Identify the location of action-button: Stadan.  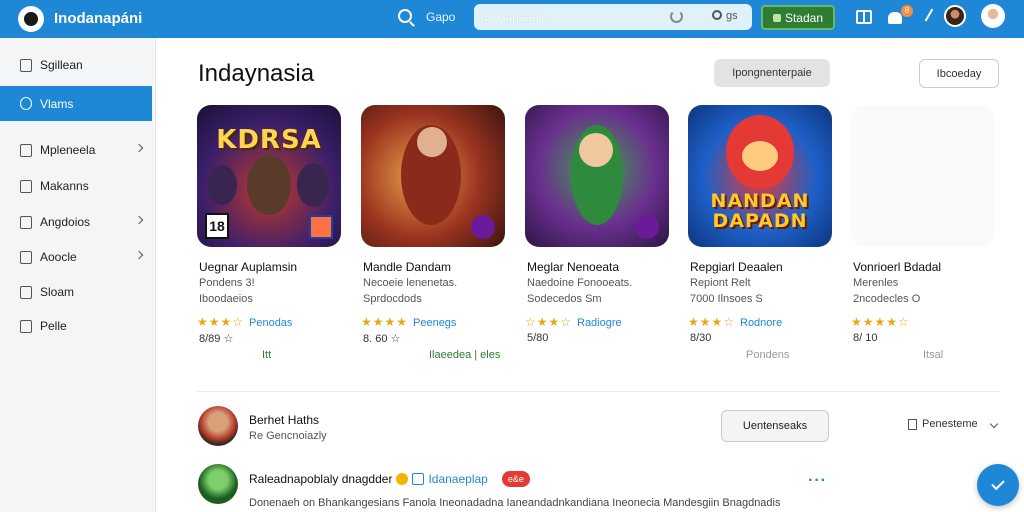
(798, 17).